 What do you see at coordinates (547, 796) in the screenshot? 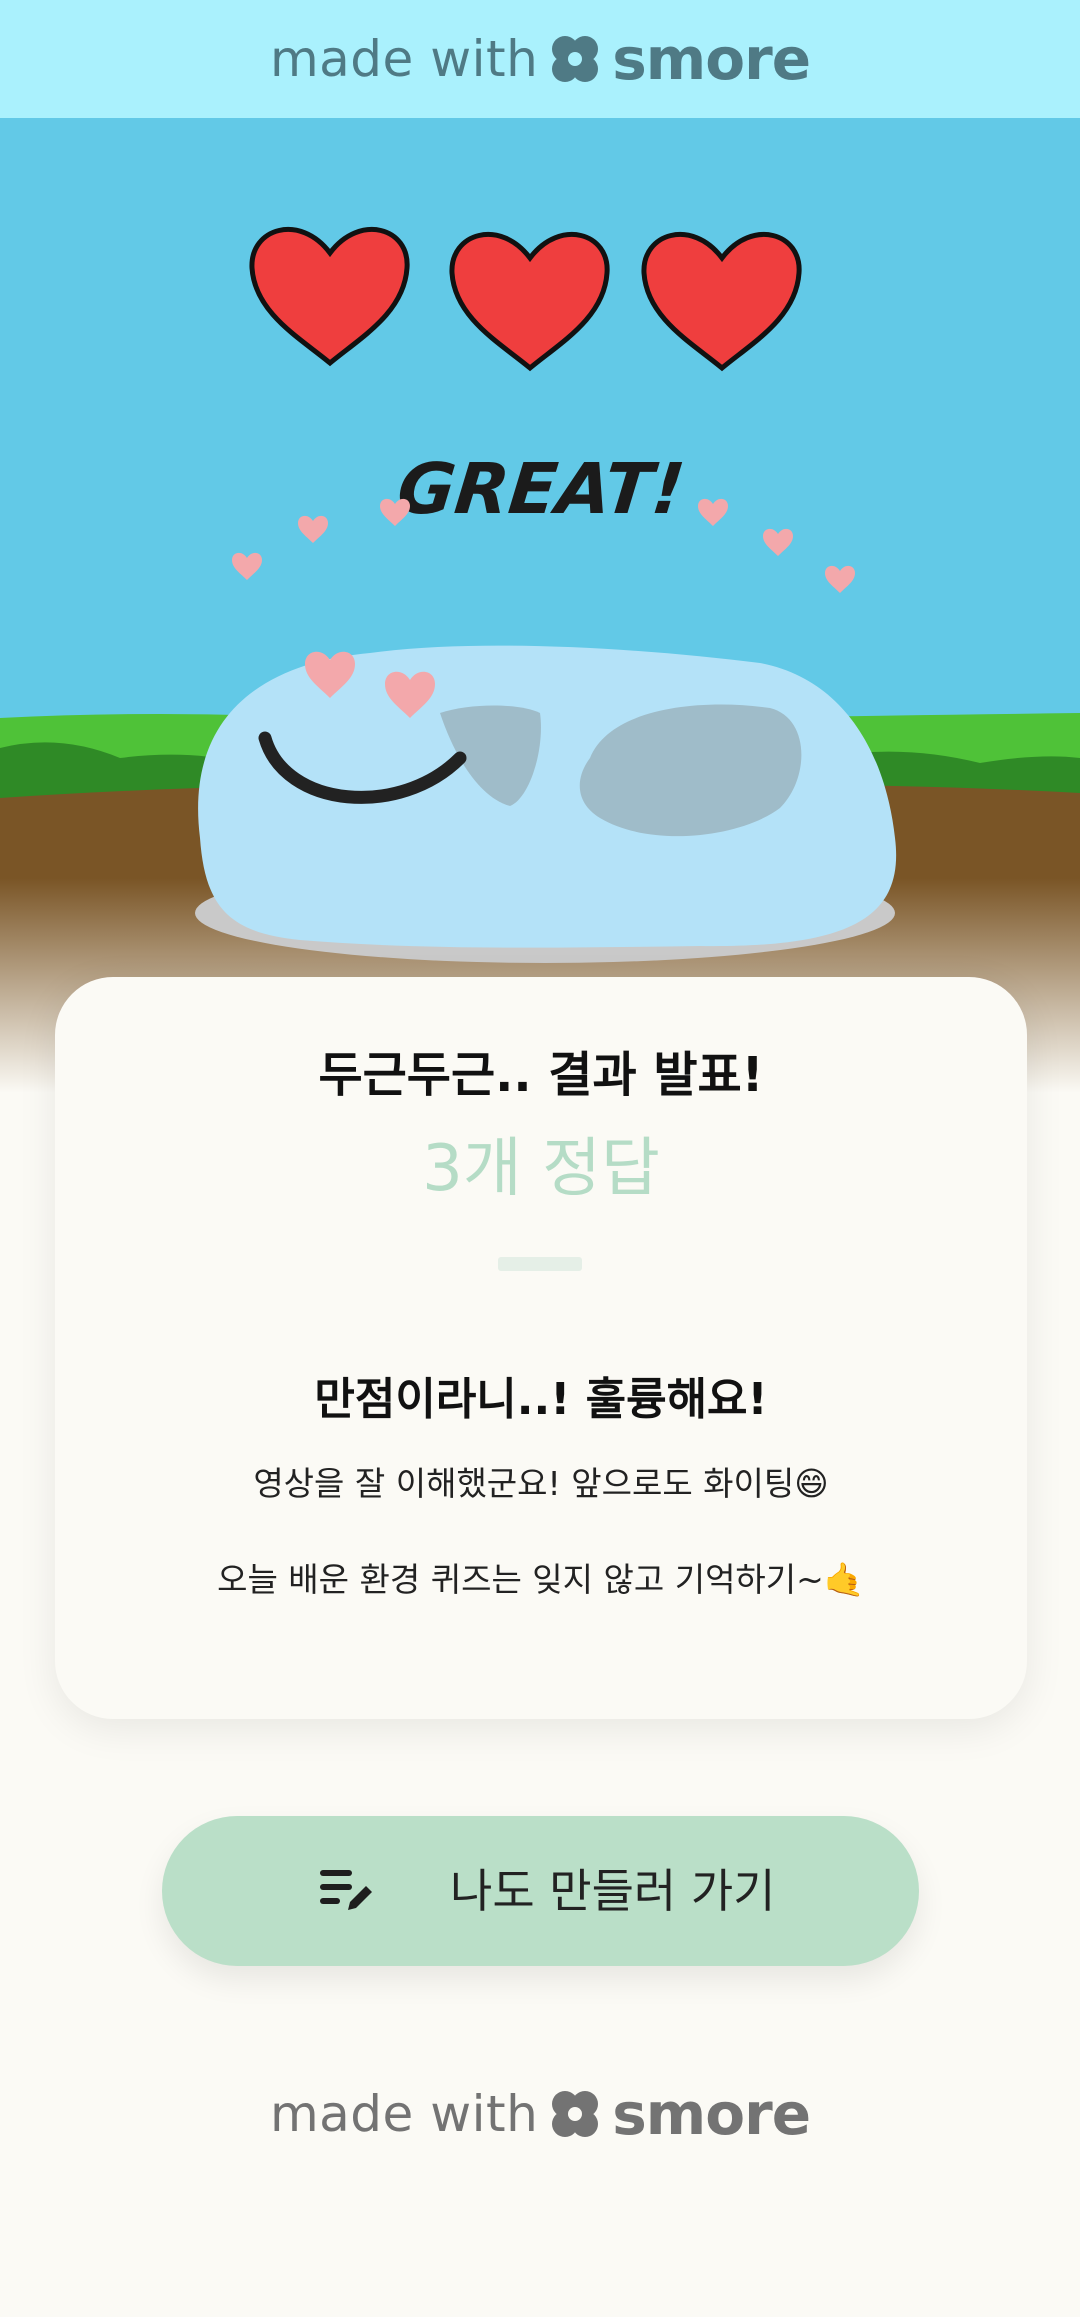
I see `slime-character` at bounding box center [547, 796].